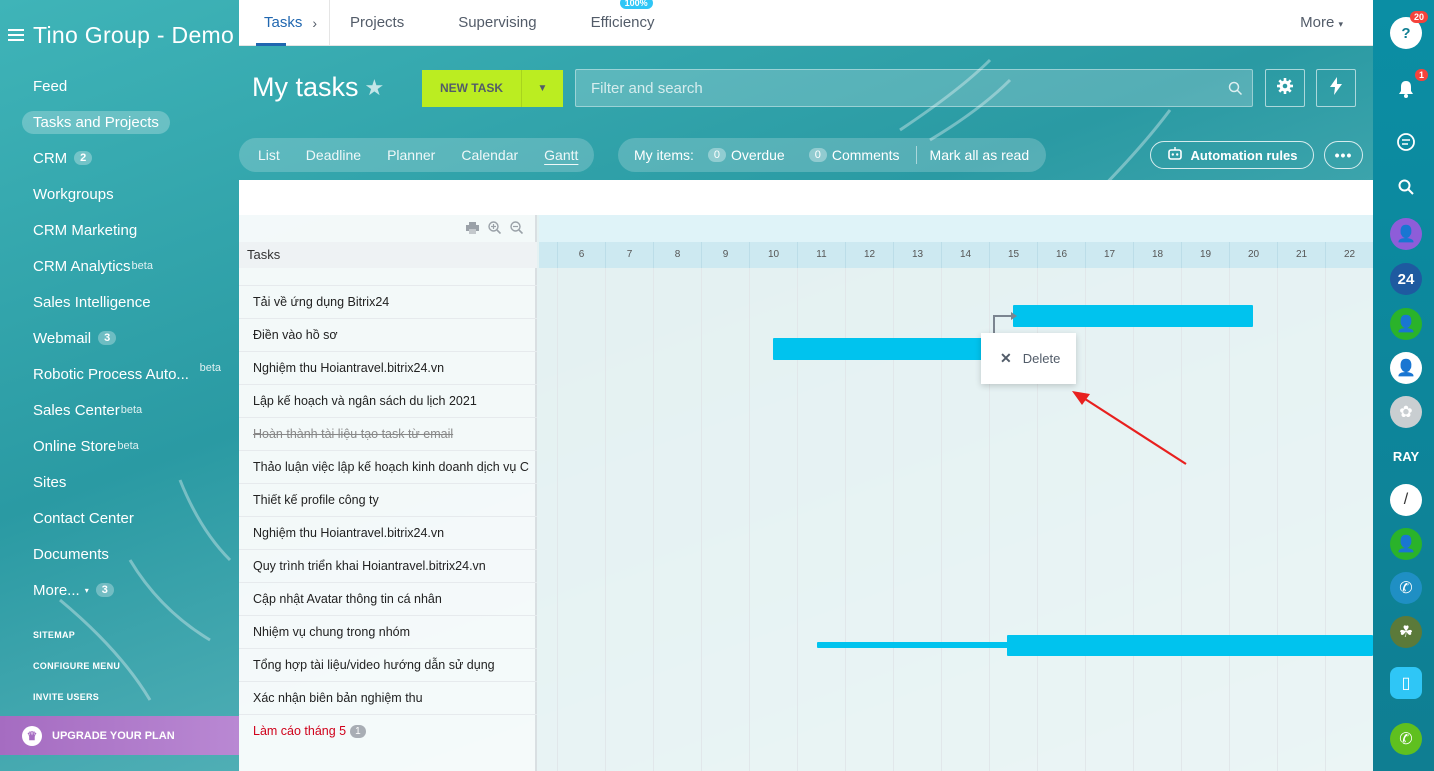 This screenshot has height=771, width=1434. I want to click on star-icon: ★, so click(375, 88).